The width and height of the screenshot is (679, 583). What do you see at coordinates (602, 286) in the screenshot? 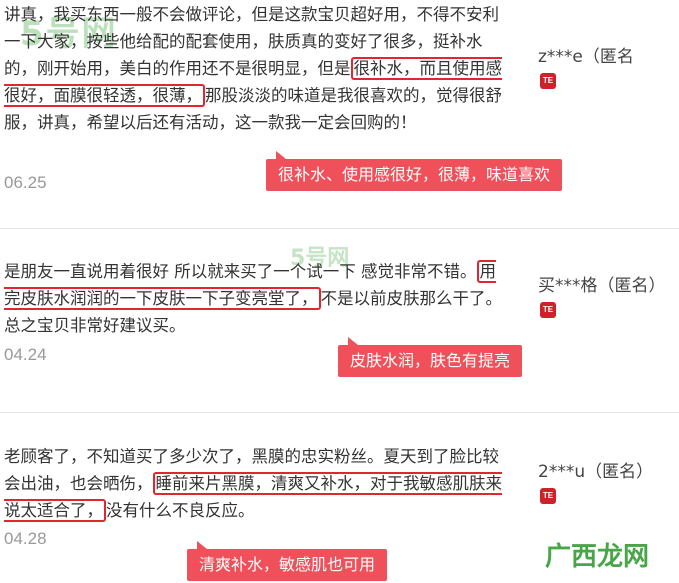
I see `reviewer-name: 买***格（匿名）` at bounding box center [602, 286].